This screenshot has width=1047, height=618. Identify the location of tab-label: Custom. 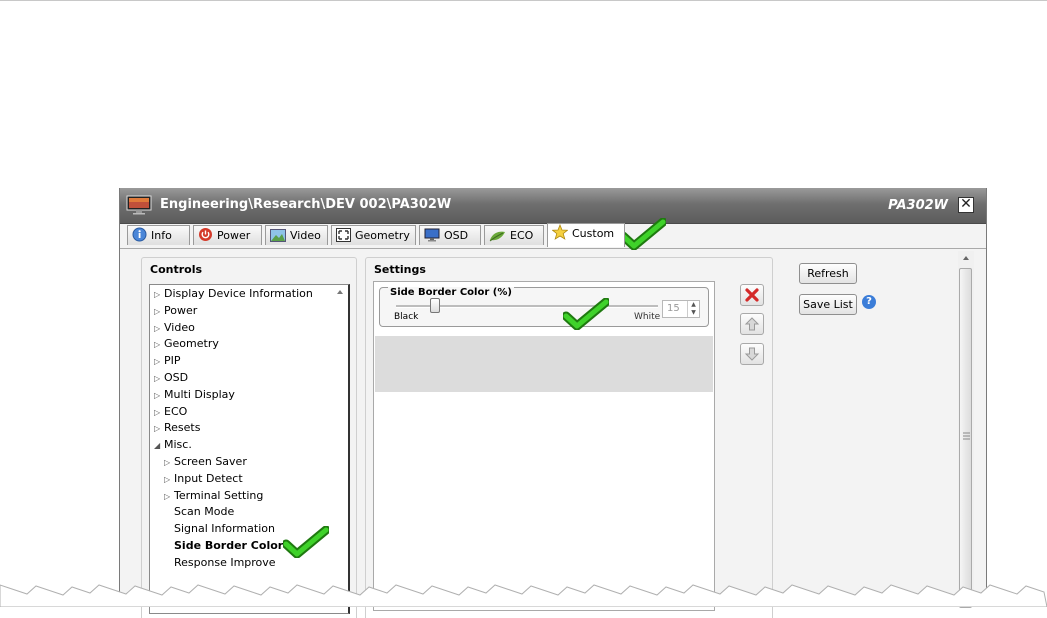
(593, 233).